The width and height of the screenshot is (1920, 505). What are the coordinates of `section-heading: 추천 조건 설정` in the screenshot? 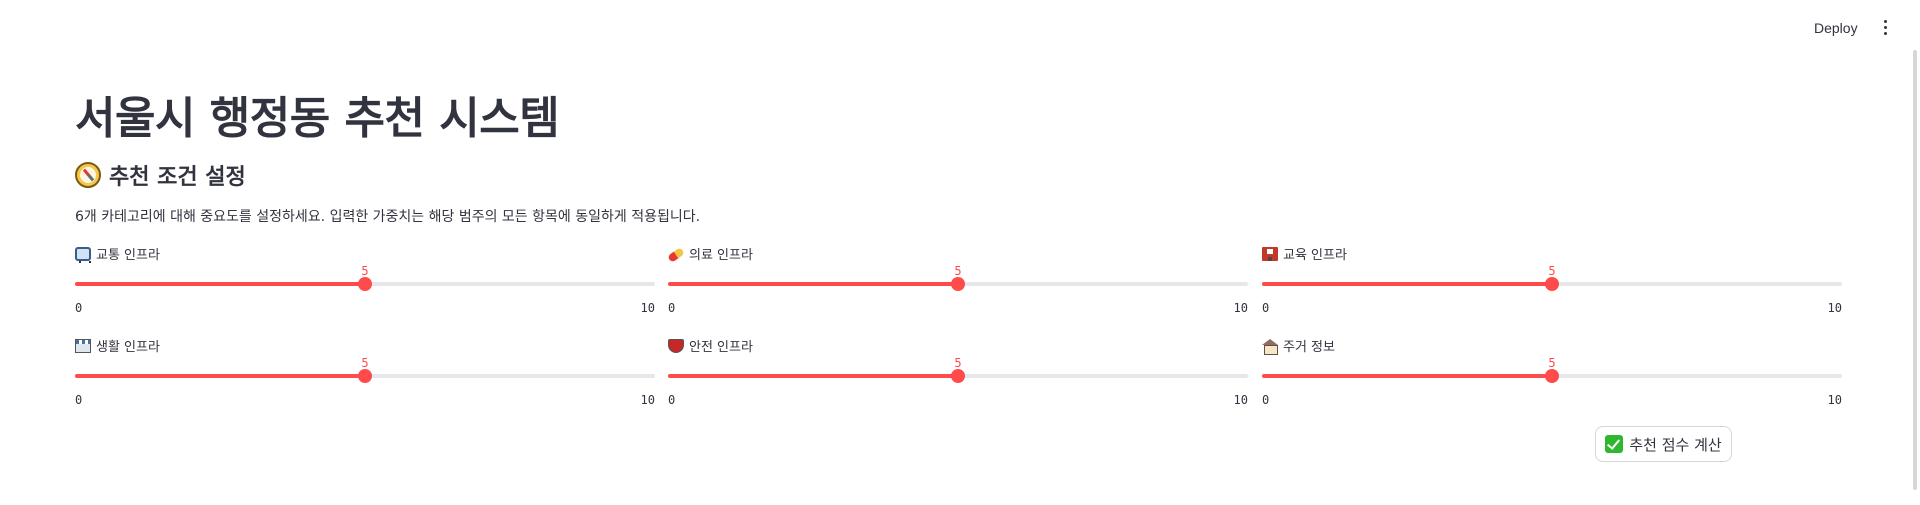 It's located at (160, 175).